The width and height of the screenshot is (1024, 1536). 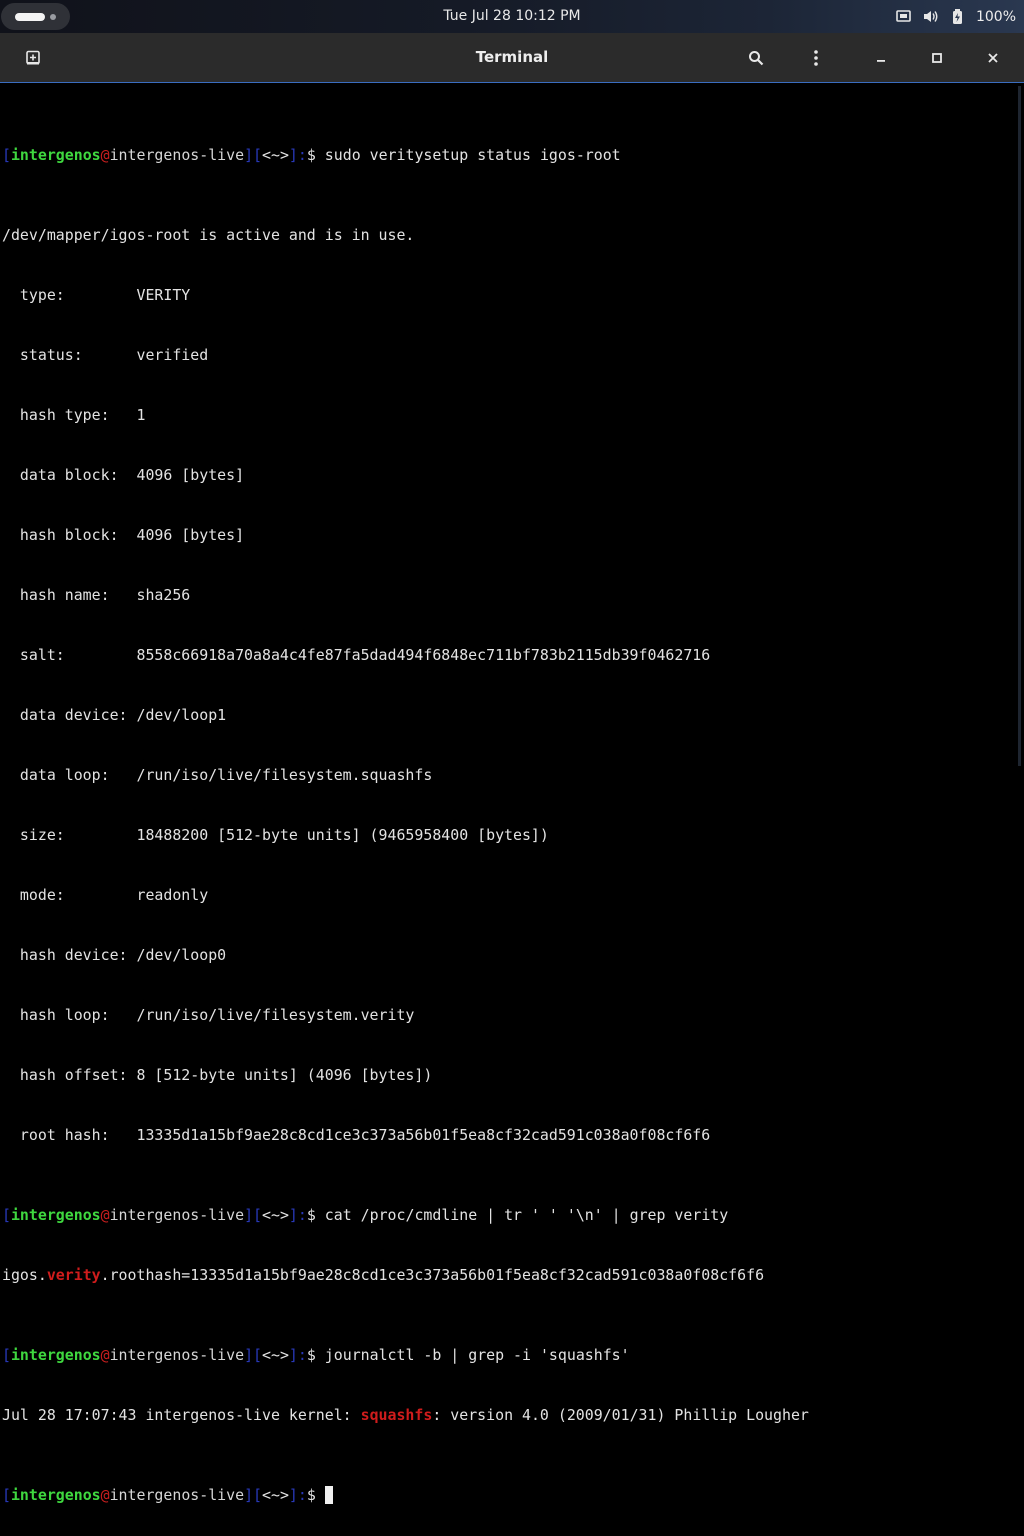 What do you see at coordinates (114, 955) in the screenshot?
I see `output-line: hash device: /dev/loop0` at bounding box center [114, 955].